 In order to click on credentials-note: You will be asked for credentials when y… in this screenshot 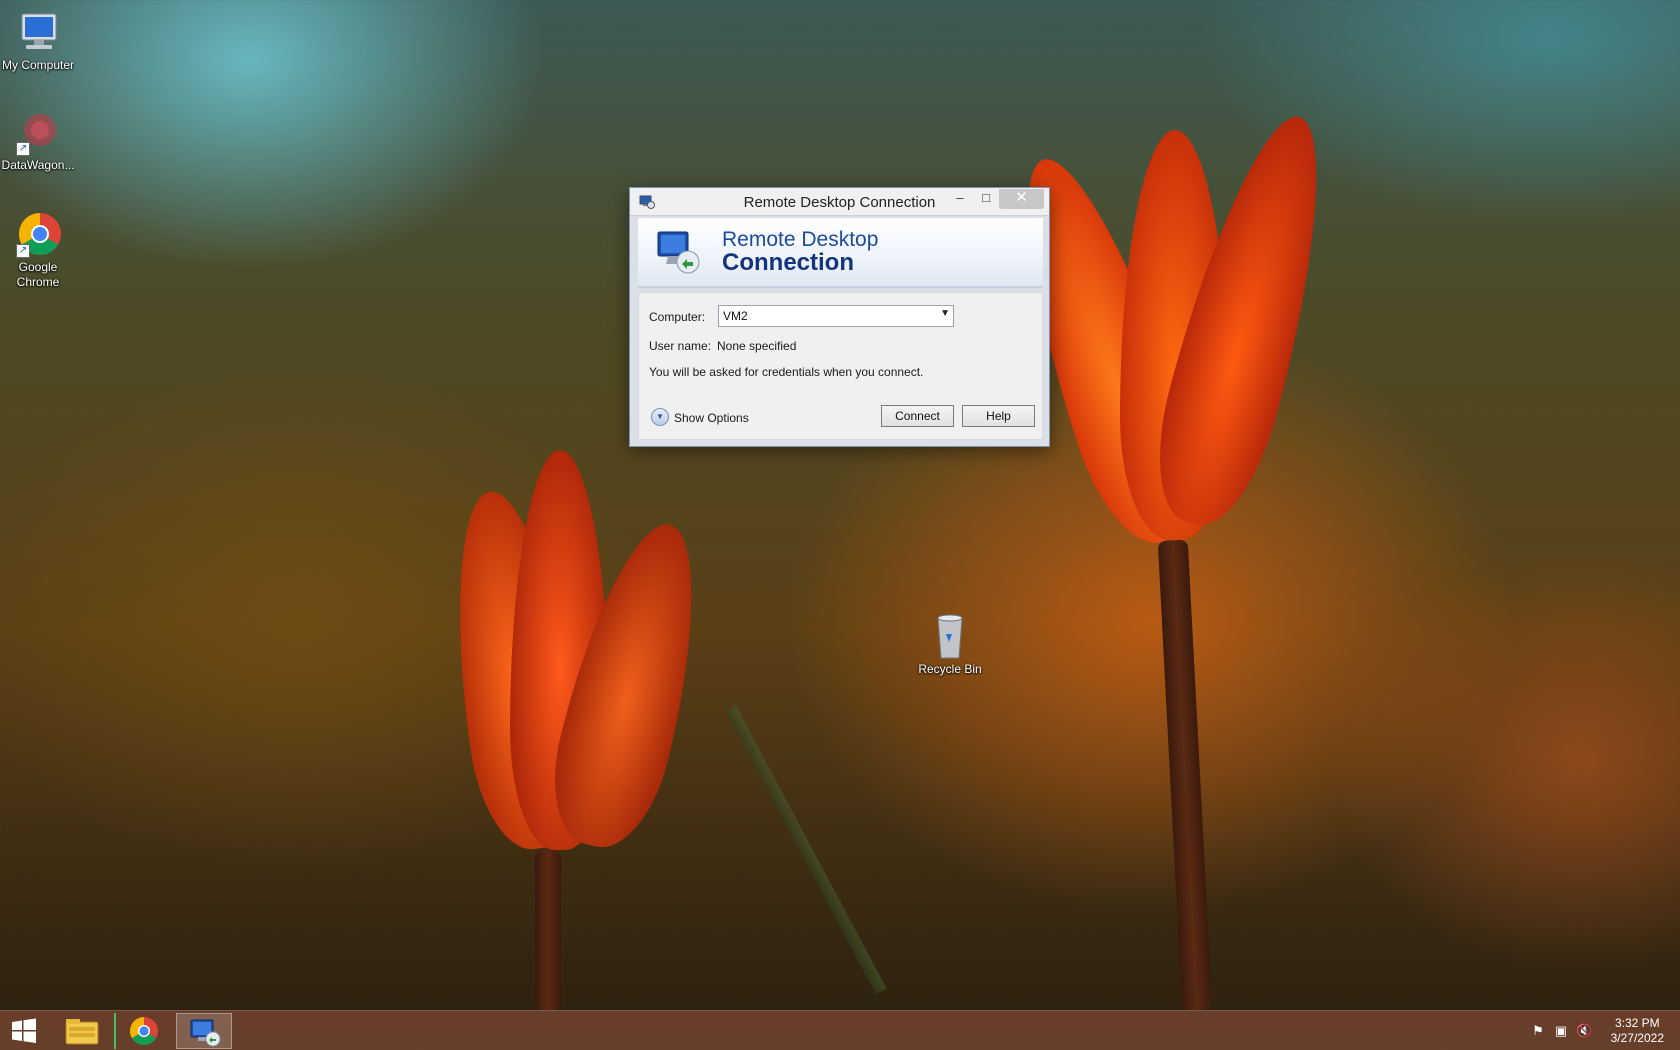, I will do `click(786, 372)`.